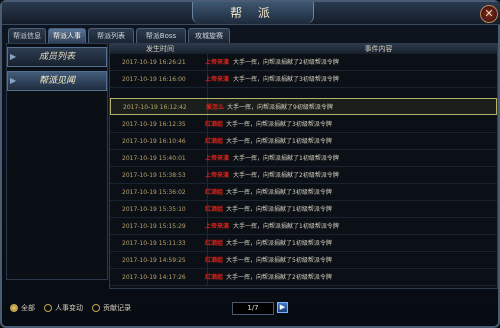 Image resolution: width=500 pixels, height=328 pixels. I want to click on filter-personnel-label: 人事变动, so click(69, 308).